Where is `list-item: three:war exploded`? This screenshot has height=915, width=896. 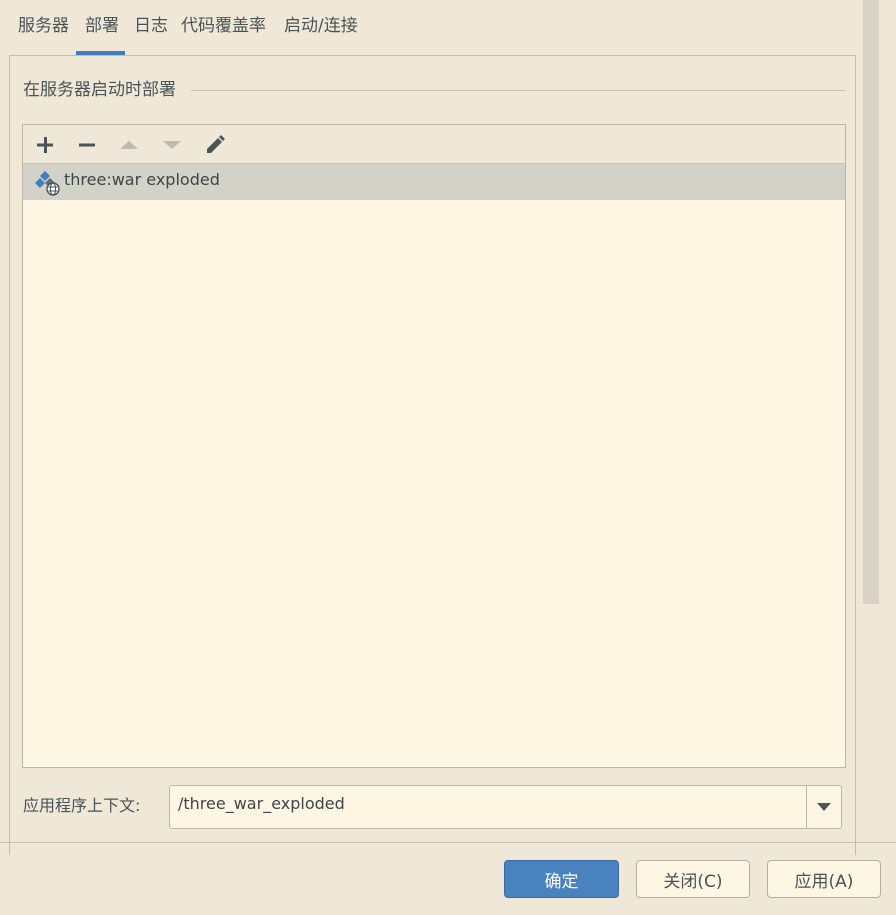
list-item: three:war exploded is located at coordinates (434, 181).